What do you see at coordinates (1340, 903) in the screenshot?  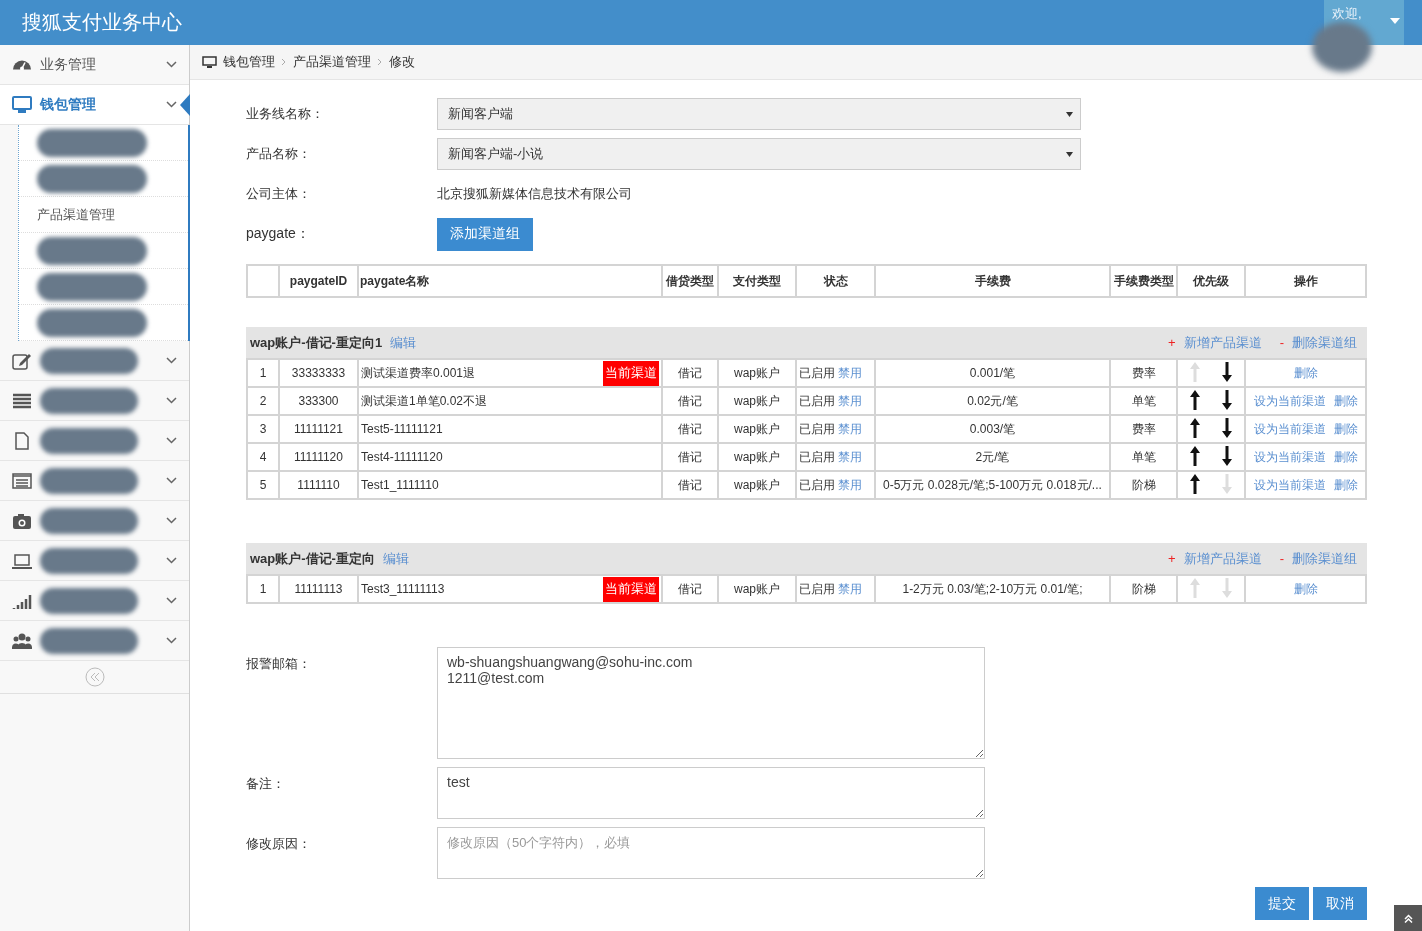 I see `form-button: 取消` at bounding box center [1340, 903].